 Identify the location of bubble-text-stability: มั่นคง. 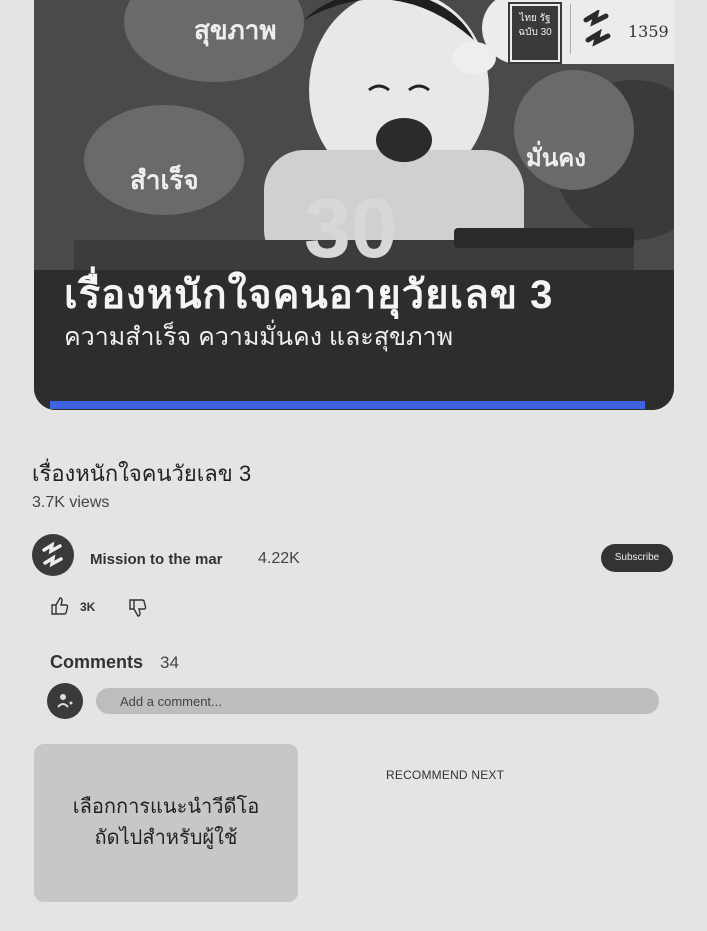
(556, 158).